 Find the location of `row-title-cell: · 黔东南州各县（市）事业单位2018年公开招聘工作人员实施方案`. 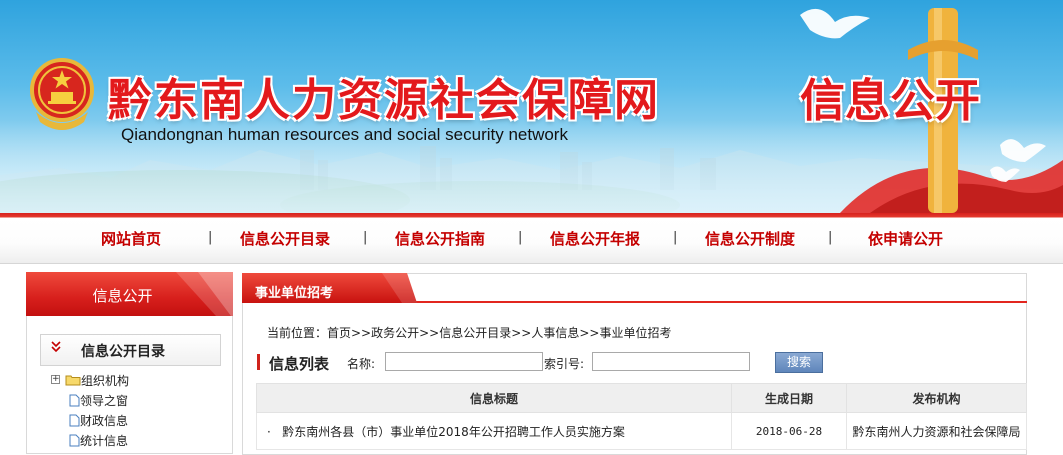

row-title-cell: · 黔东南州各县（市）事业单位2018年公开招聘工作人员实施方案 is located at coordinates (494, 431).